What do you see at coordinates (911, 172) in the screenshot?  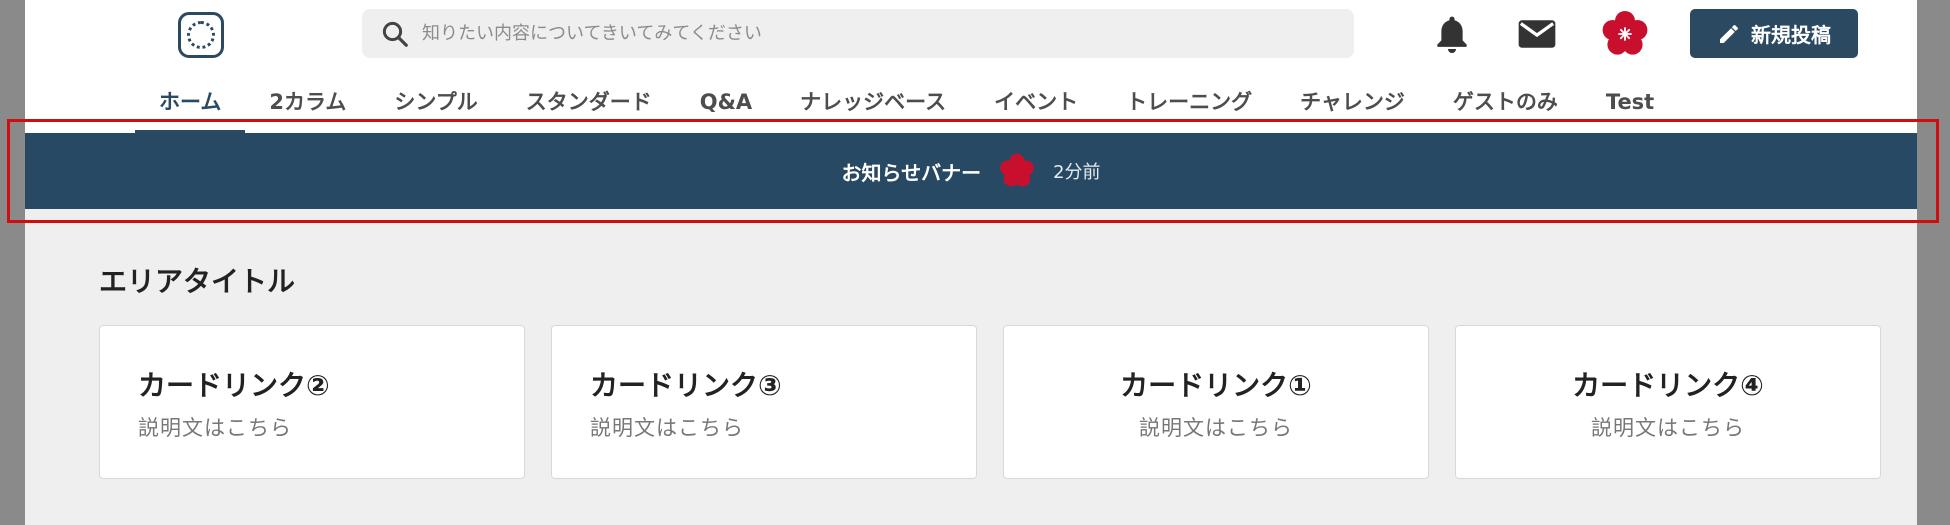 I see `banner-text: お知らせバナー` at bounding box center [911, 172].